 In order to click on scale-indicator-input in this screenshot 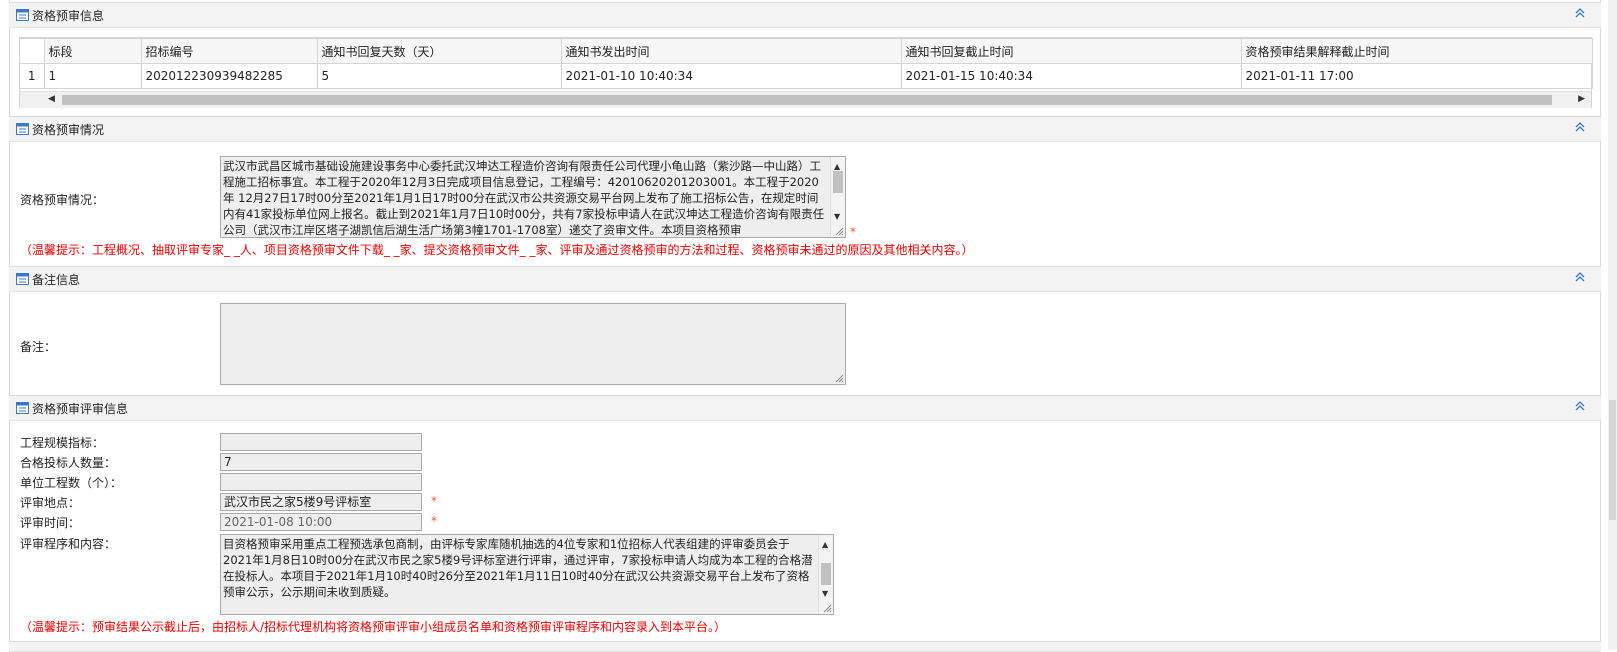, I will do `click(321, 442)`.